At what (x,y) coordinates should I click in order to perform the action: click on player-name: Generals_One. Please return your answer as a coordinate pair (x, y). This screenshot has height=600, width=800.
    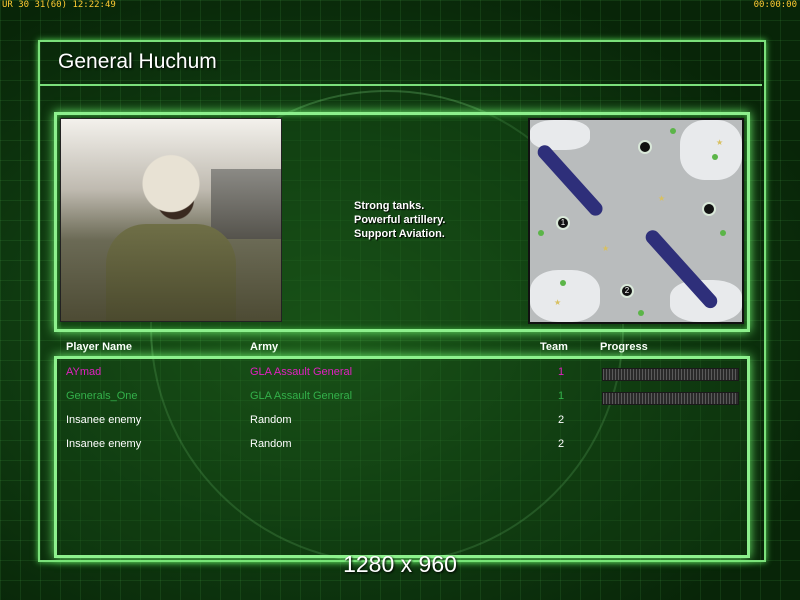
    Looking at the image, I should click on (102, 396).